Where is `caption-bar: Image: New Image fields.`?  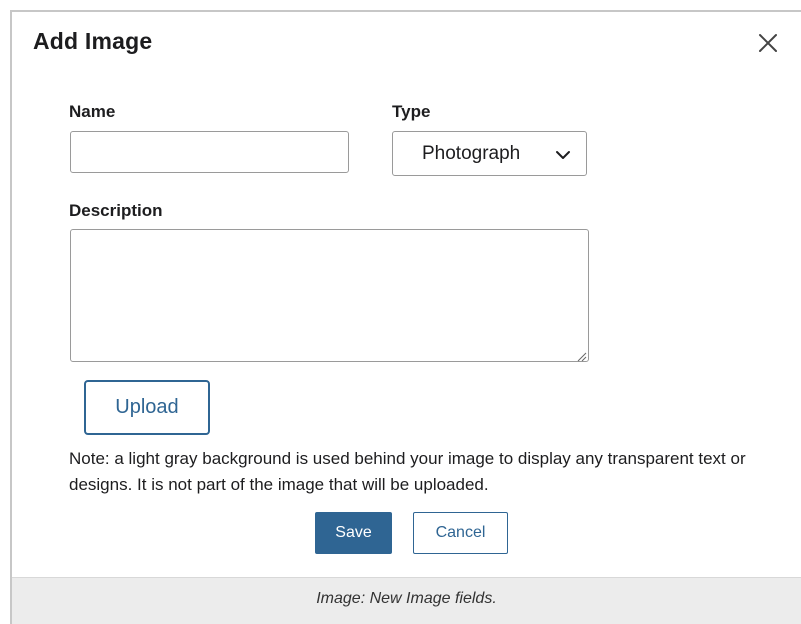 caption-bar: Image: New Image fields. is located at coordinates (406, 600).